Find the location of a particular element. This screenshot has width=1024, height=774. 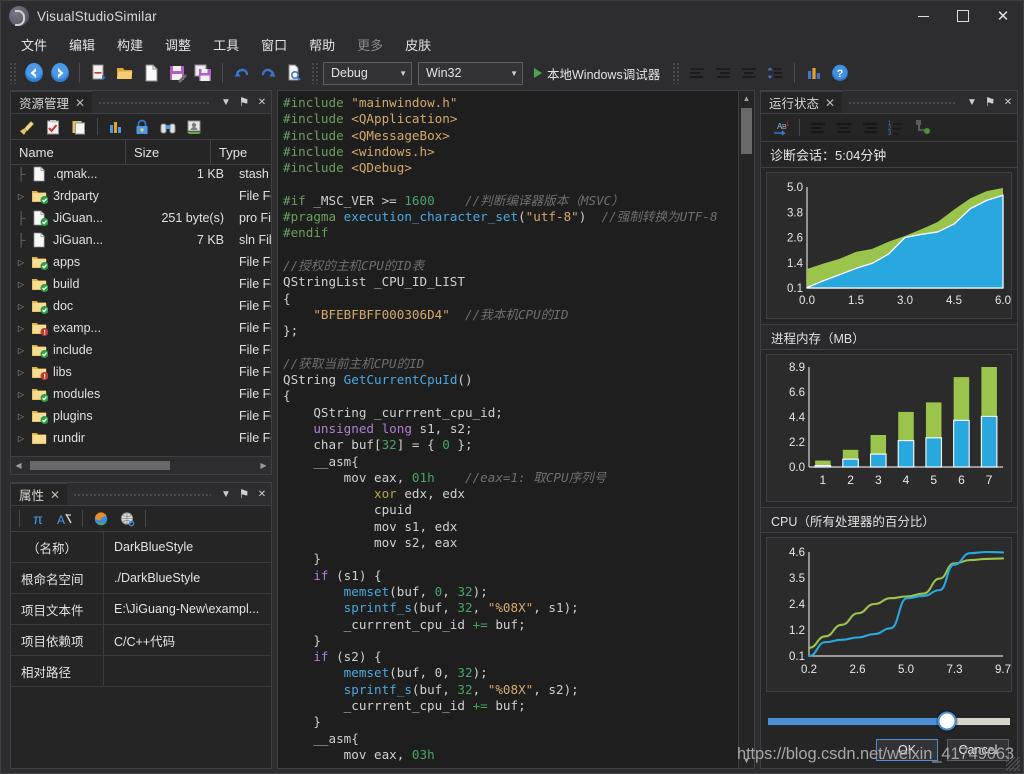

property-row: （名称） DarkBlueStyle is located at coordinates (141, 547).